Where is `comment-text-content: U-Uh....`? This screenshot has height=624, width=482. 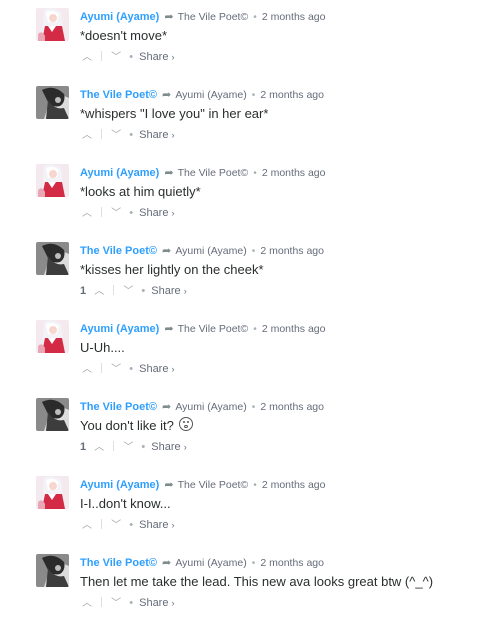
comment-text-content: U-Uh.... is located at coordinates (102, 347).